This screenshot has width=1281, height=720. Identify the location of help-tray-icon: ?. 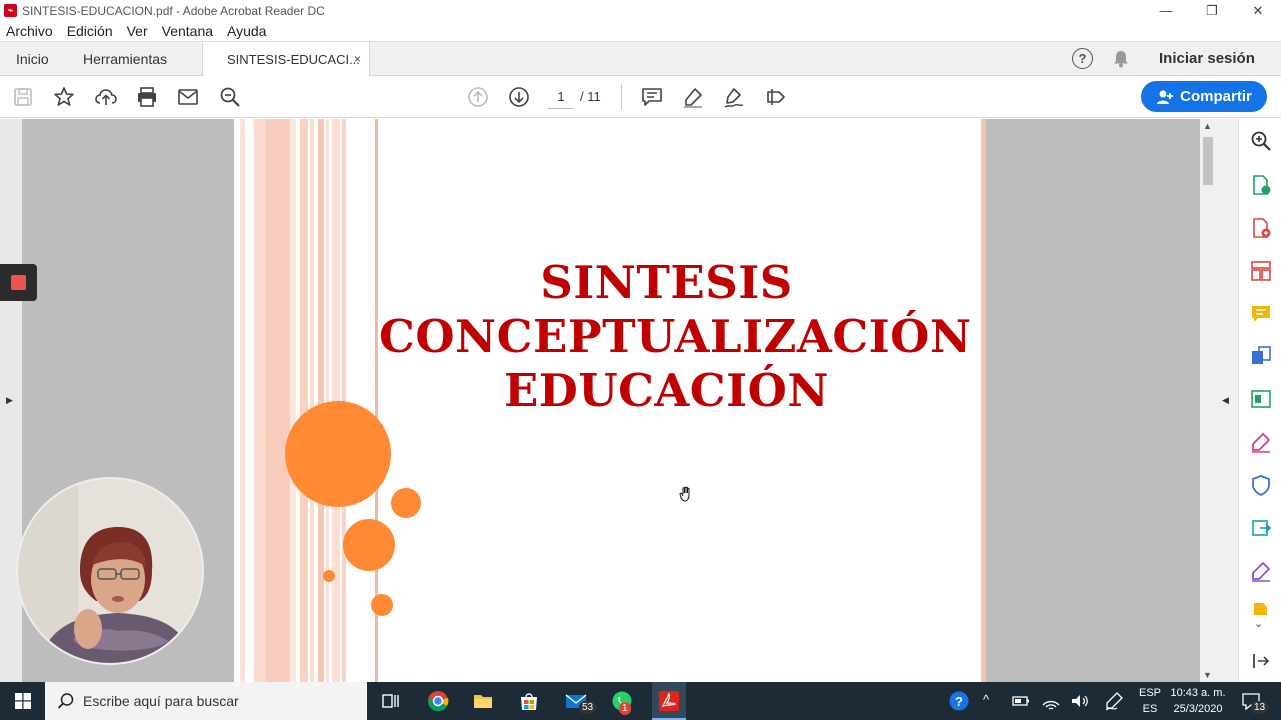
(959, 701).